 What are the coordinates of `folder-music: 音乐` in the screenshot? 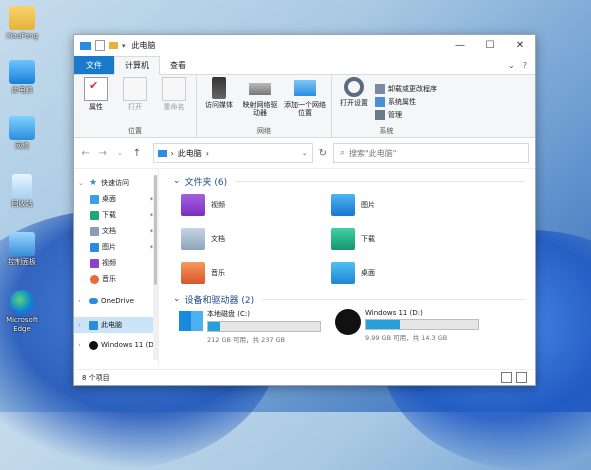 It's located at (256, 273).